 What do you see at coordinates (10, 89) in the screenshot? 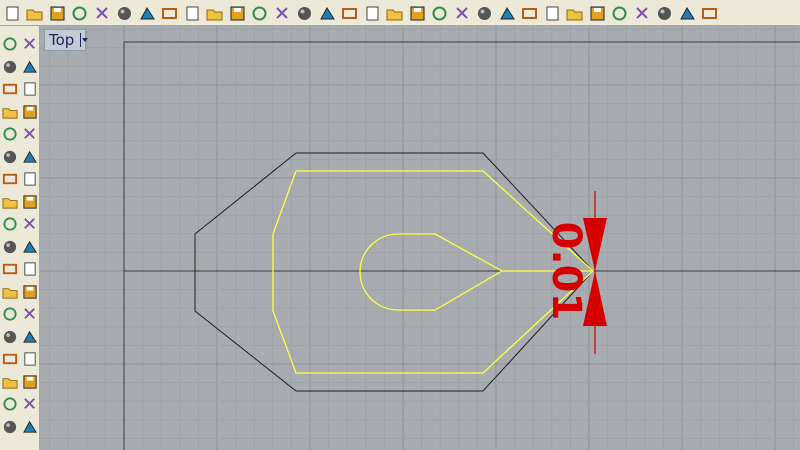
I see `circle-tool` at bounding box center [10, 89].